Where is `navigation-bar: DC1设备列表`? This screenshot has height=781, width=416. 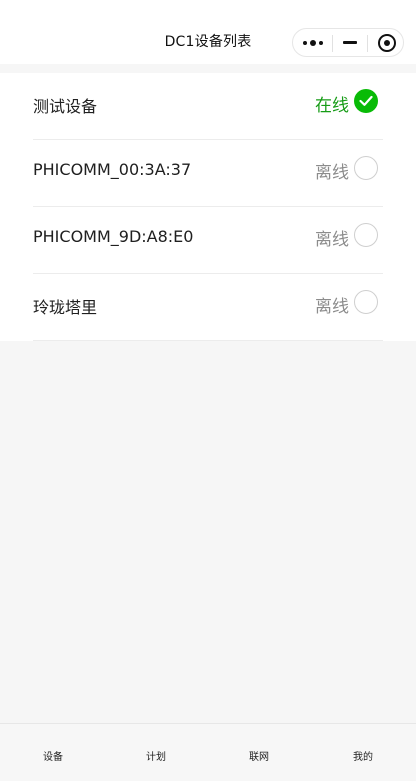
navigation-bar: DC1设备列表 is located at coordinates (208, 32).